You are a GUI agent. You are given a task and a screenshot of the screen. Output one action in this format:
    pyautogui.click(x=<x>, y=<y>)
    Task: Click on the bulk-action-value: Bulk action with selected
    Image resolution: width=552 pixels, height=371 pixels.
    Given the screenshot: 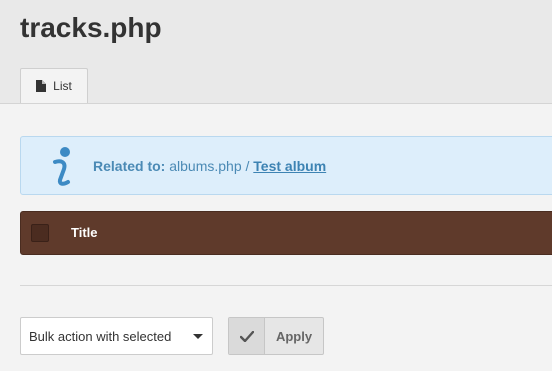 What is the action you would take?
    pyautogui.click(x=100, y=336)
    